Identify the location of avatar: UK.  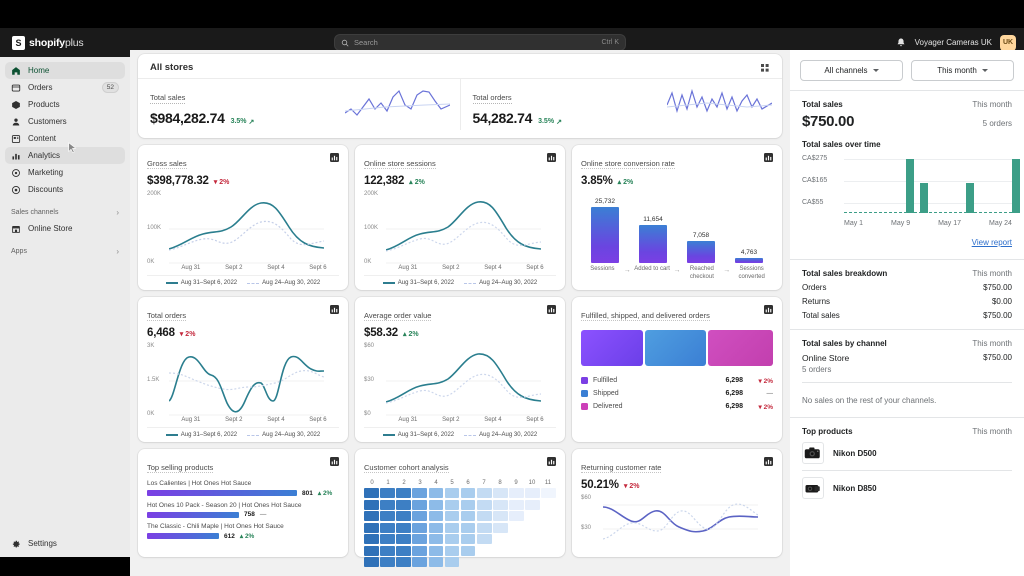
(1008, 42).